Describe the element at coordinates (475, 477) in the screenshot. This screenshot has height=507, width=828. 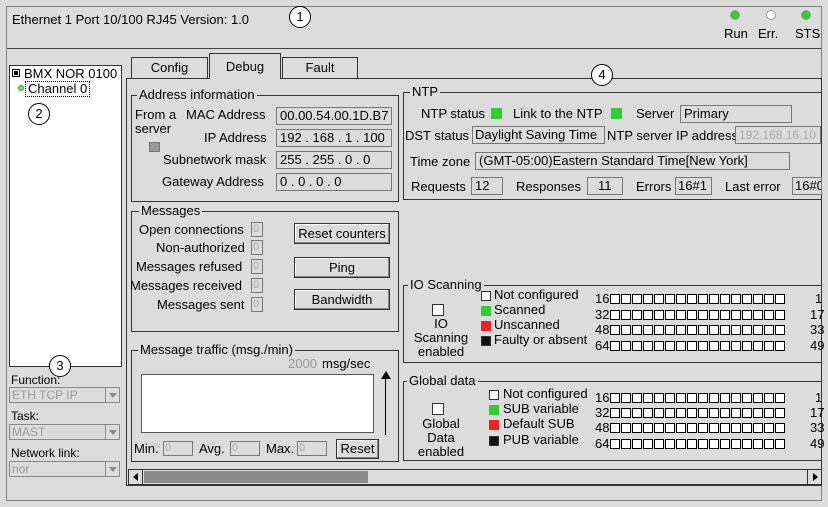
I see `horizontal-scrollbar` at that location.